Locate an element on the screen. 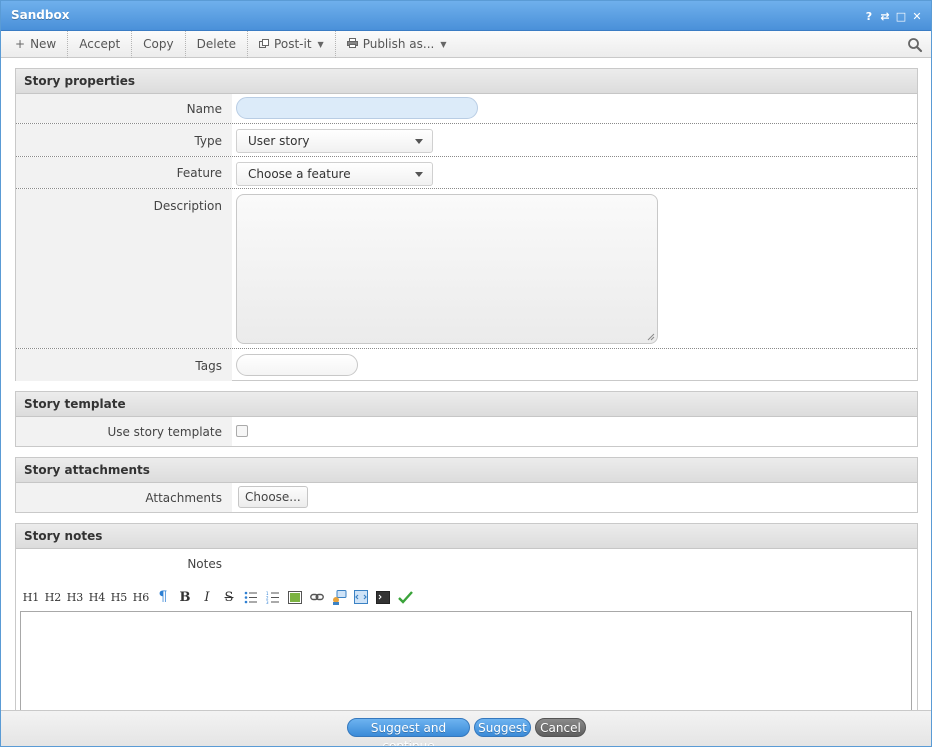 The width and height of the screenshot is (932, 747). h2-button: H2 is located at coordinates (53, 597).